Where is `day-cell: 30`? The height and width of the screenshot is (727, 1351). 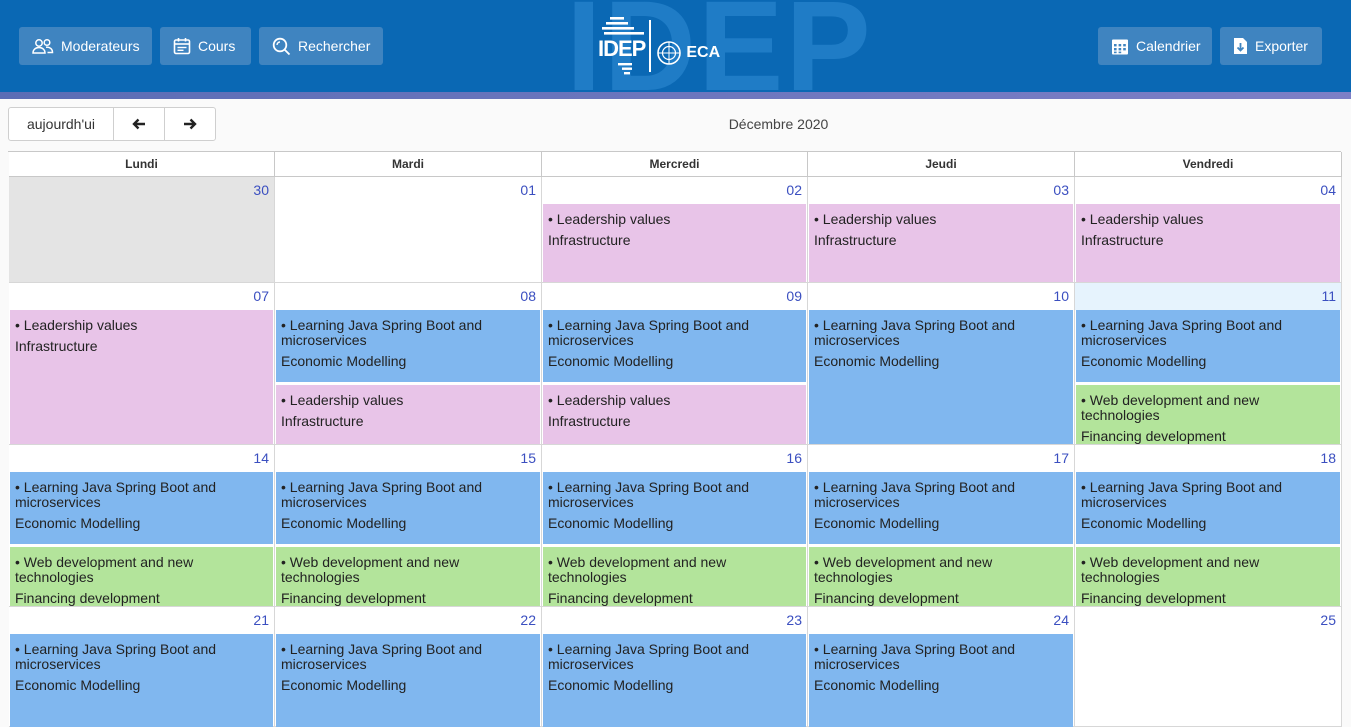 day-cell: 30 is located at coordinates (142, 230).